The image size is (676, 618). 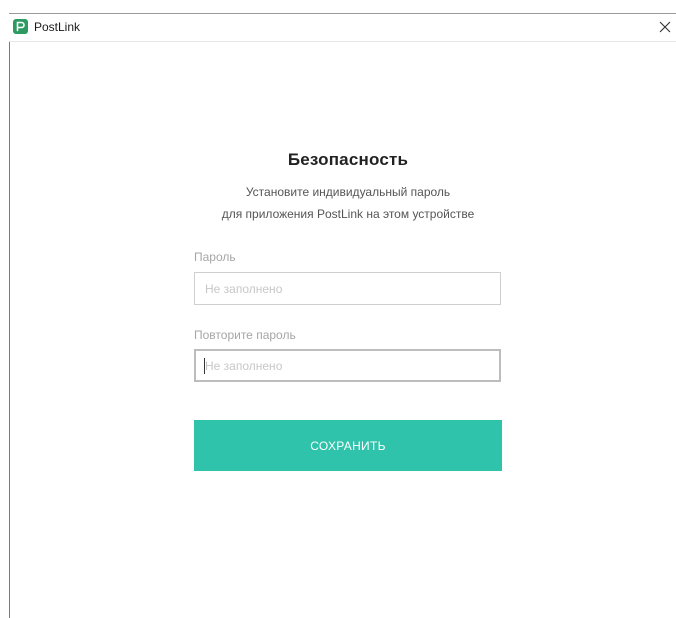 What do you see at coordinates (348, 445) in the screenshot?
I see `save-button: СОХРАНИТЬ` at bounding box center [348, 445].